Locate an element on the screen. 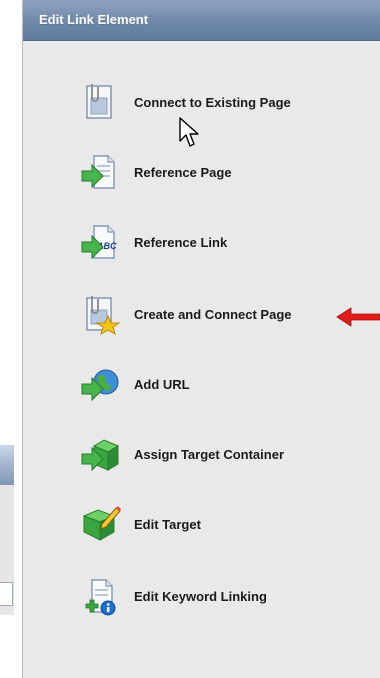  item-label: Connect to Existing Page is located at coordinates (212, 102).